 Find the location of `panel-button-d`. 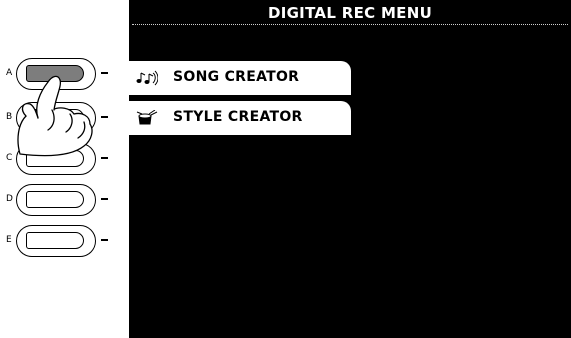

panel-button-d is located at coordinates (56, 200).